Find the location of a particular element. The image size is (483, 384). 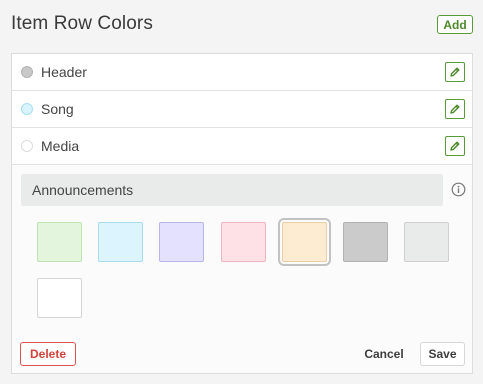

row-label: Song is located at coordinates (57, 109).